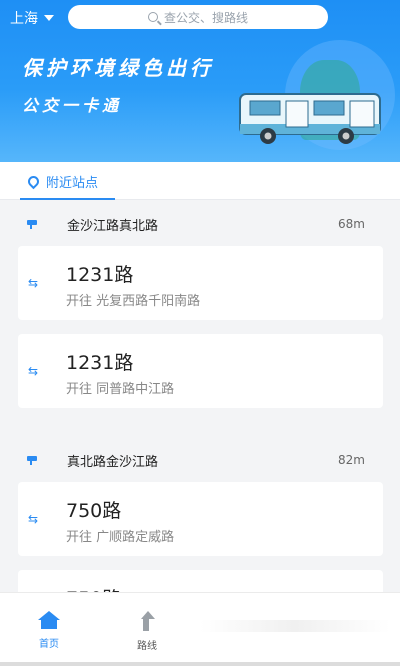 This screenshot has height=666, width=400. What do you see at coordinates (205, 17) in the screenshot?
I see `search-placeholder: 查公交、搜路线` at bounding box center [205, 17].